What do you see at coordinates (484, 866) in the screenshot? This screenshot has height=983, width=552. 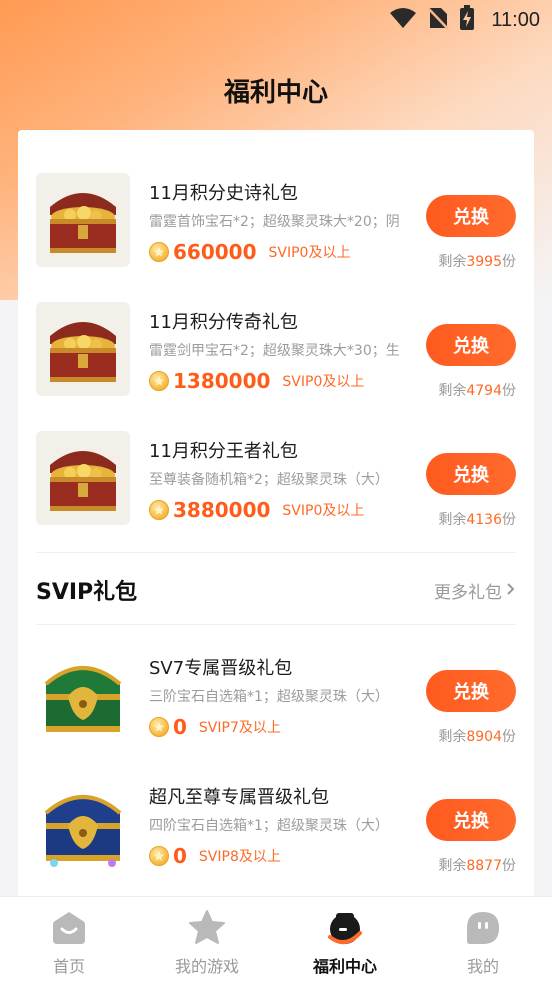 I see `stock-count: 8877` at bounding box center [484, 866].